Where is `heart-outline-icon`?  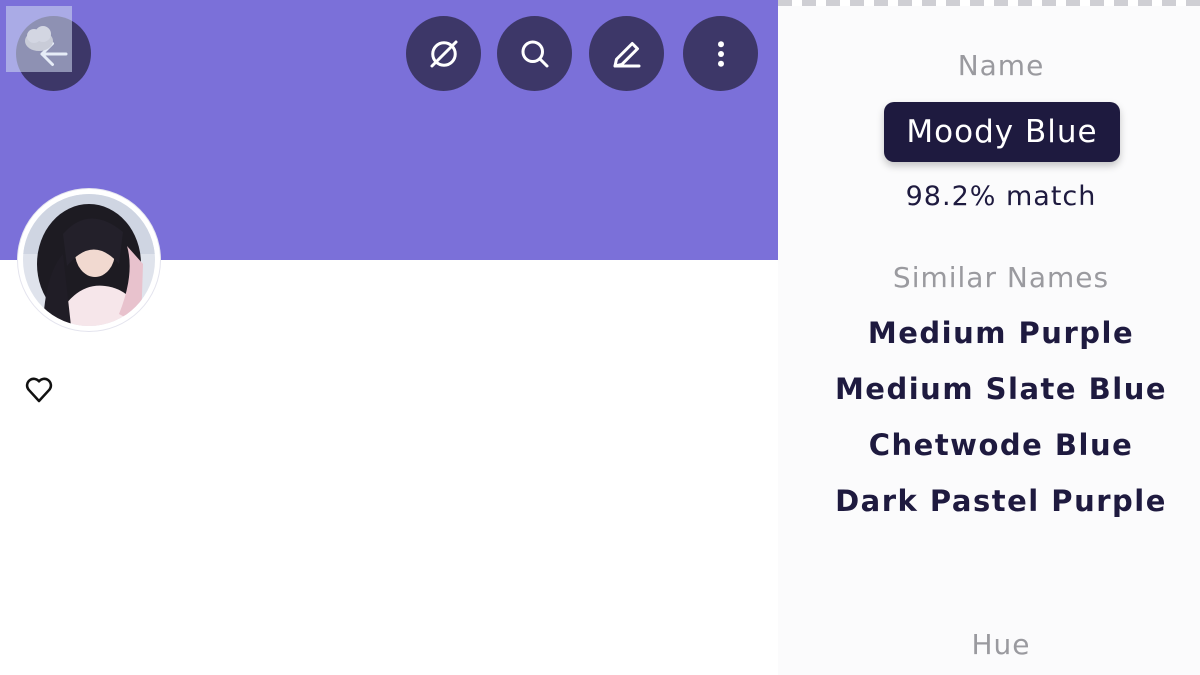
heart-outline-icon is located at coordinates (39, 390).